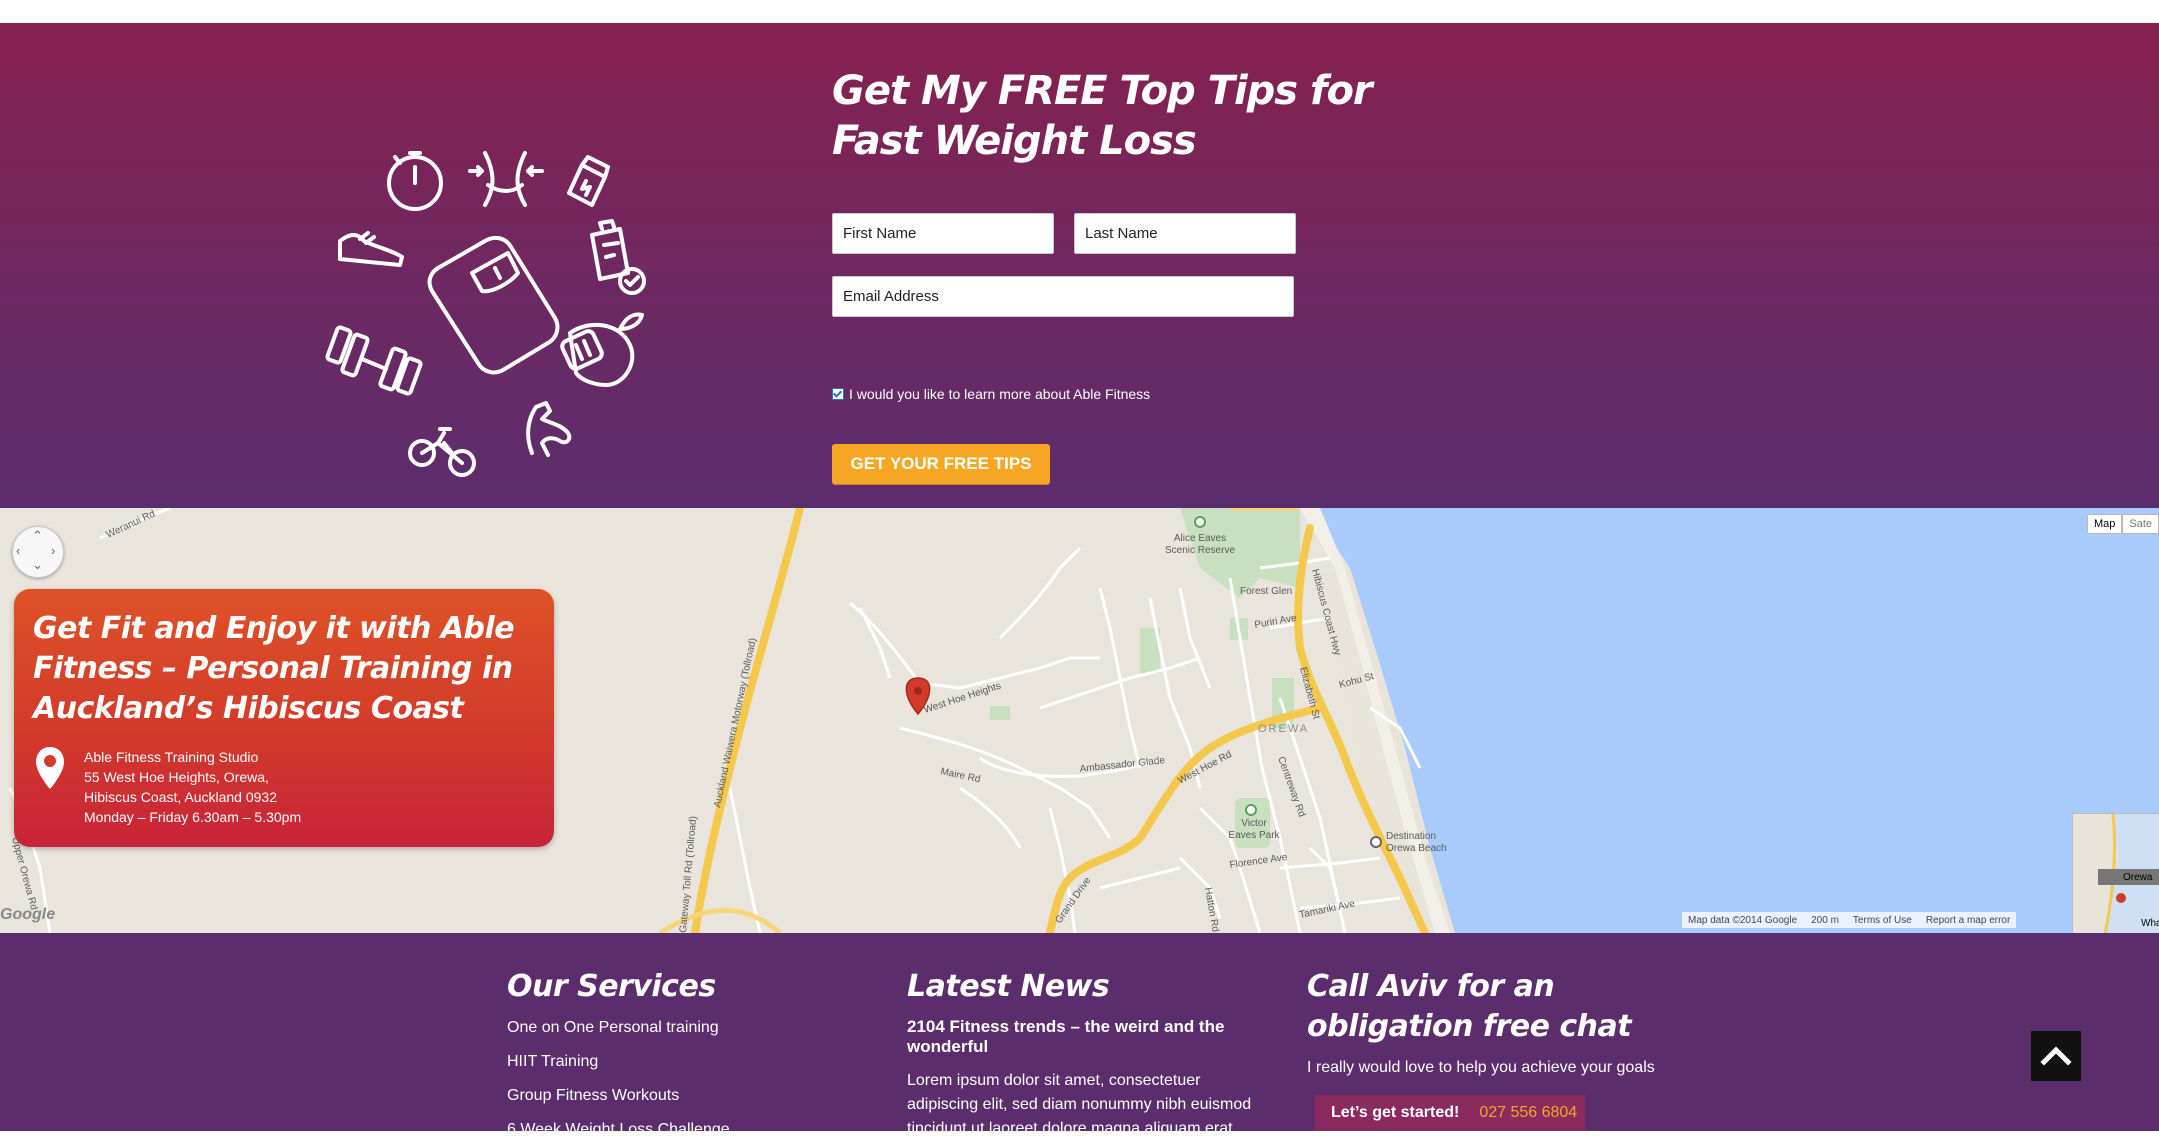  I want to click on map-scale-text: 200 m, so click(1825, 920).